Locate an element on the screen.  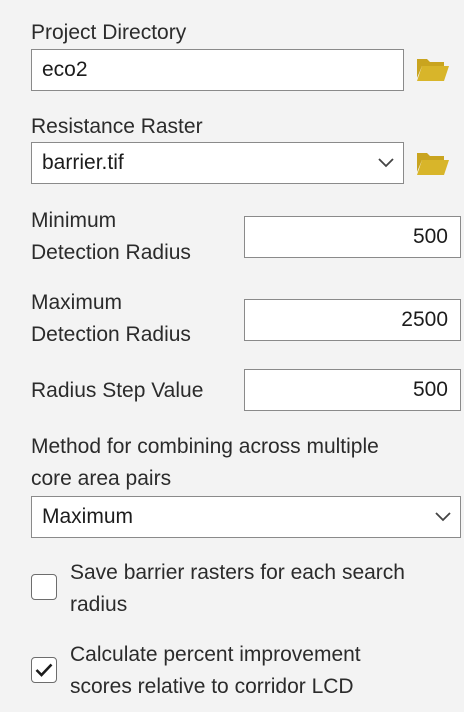
min-radius-label-line1: Minimum is located at coordinates (74, 220).